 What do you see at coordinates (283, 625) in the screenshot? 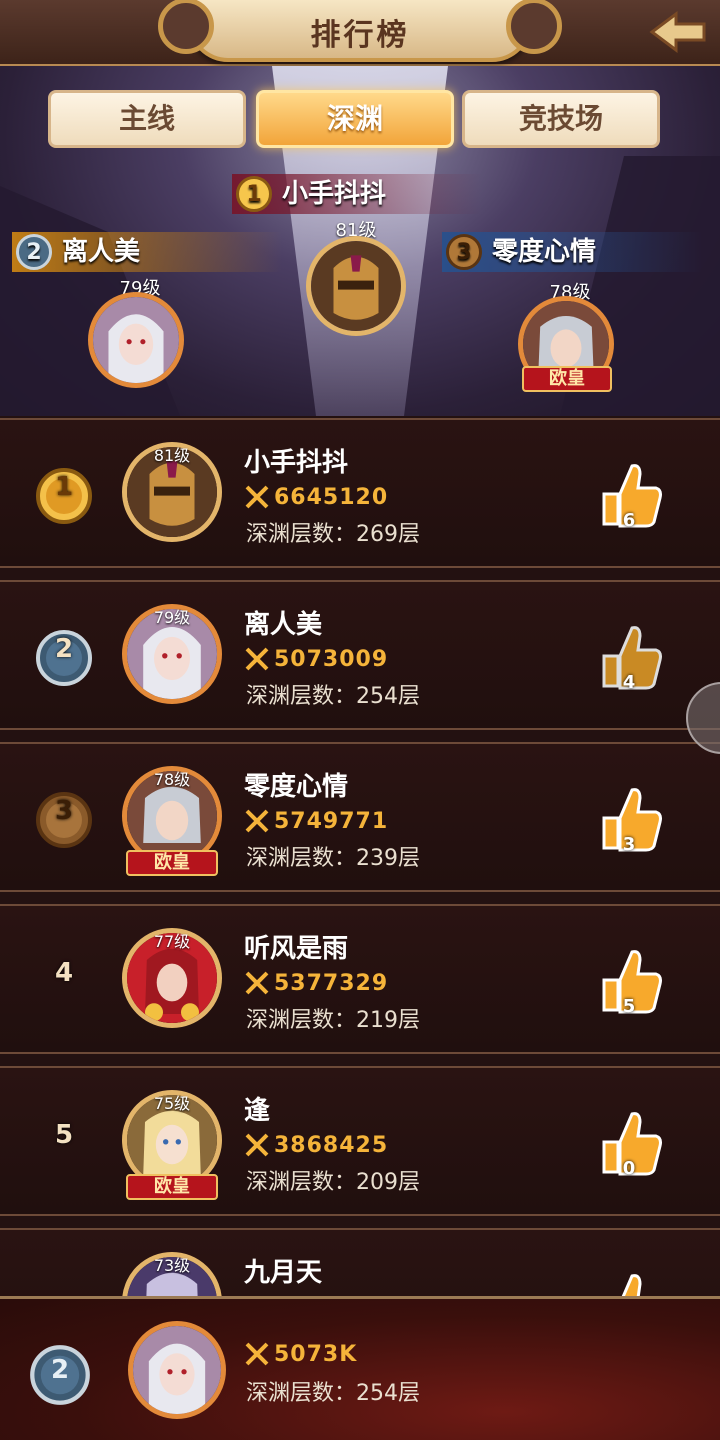
I see `player-name: 离人美` at bounding box center [283, 625].